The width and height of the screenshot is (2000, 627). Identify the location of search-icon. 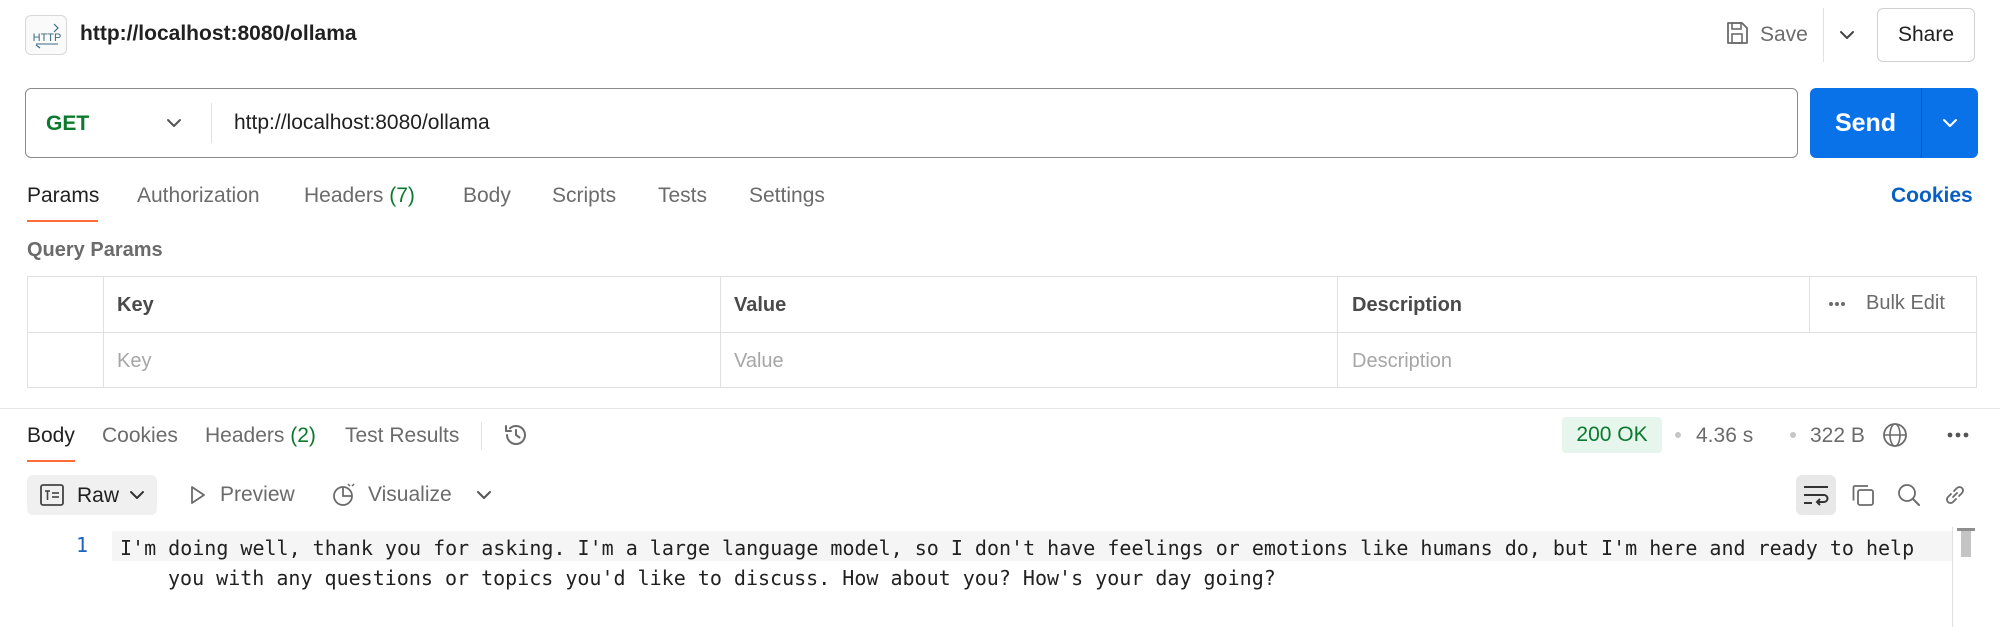
(1909, 495).